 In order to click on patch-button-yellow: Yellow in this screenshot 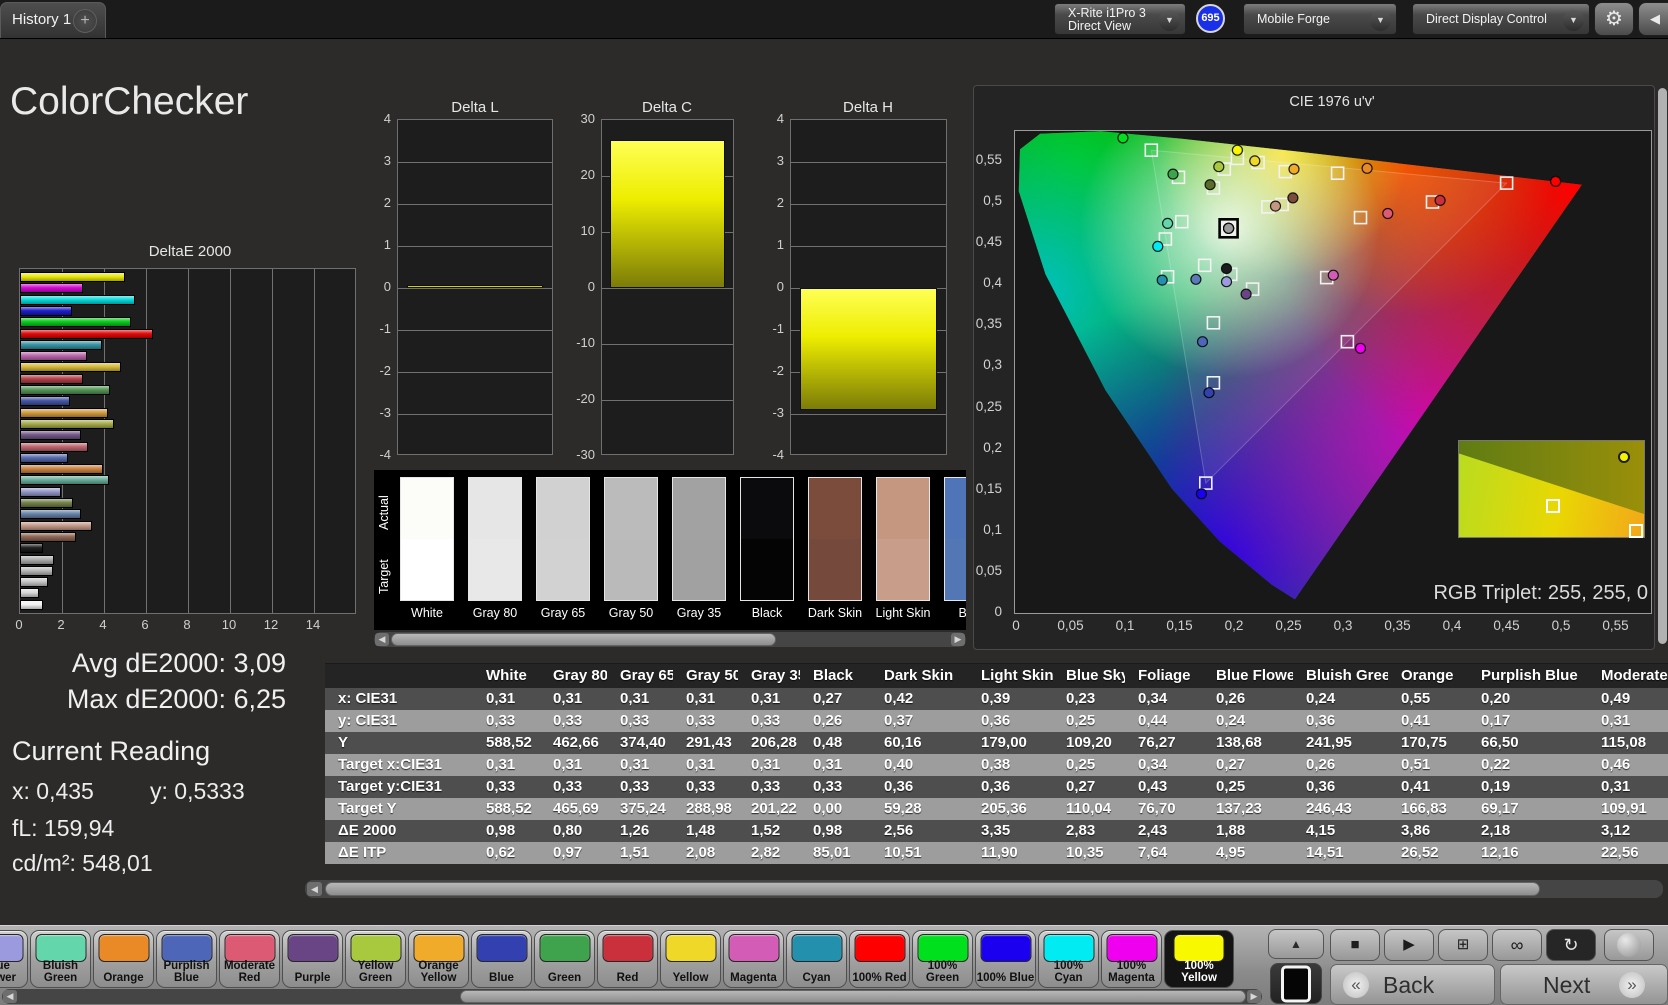, I will do `click(690, 959)`.